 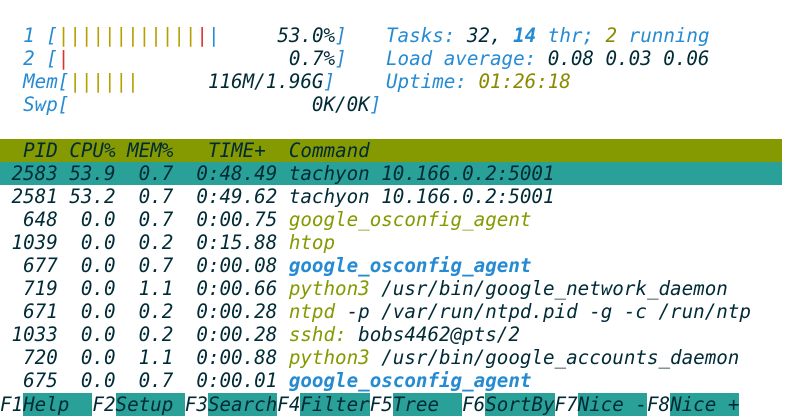 I want to click on command-args: bobs4462@pts/2, so click(x=433, y=334).